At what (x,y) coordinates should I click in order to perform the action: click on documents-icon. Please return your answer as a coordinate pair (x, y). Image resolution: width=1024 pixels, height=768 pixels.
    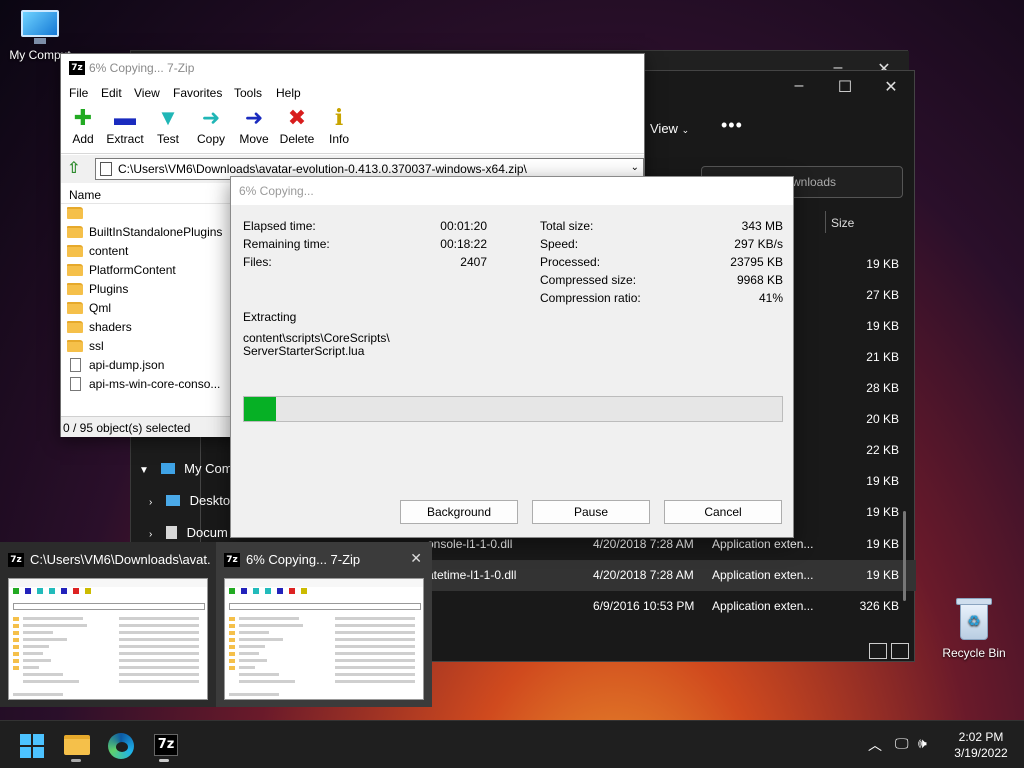
    Looking at the image, I should click on (171, 532).